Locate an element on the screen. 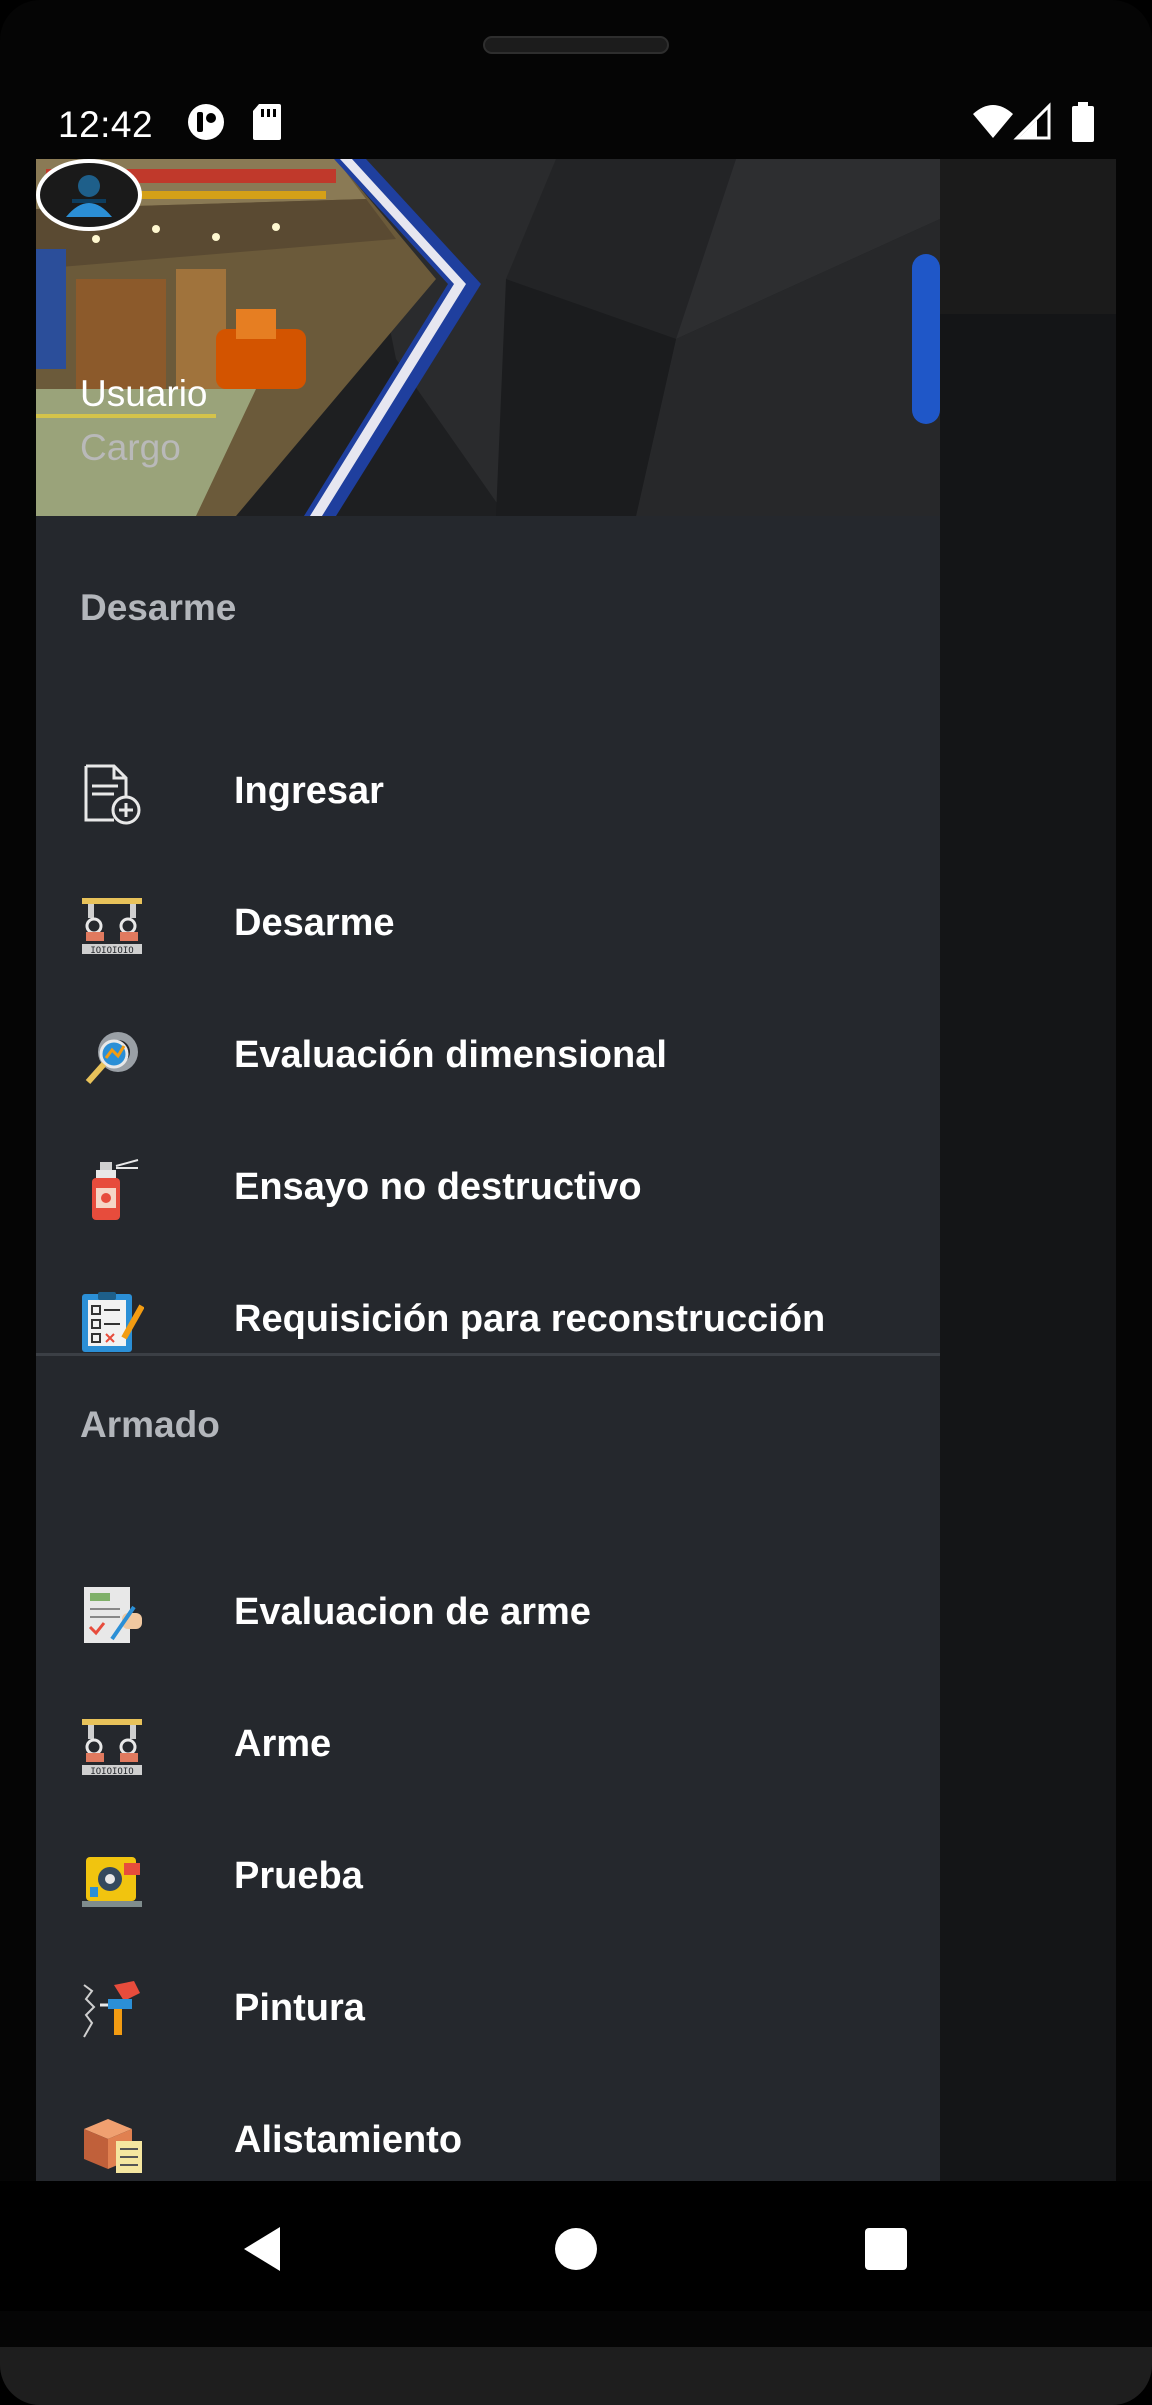 The width and height of the screenshot is (1152, 2405). gear-magnifier-icon is located at coordinates (111, 1058).